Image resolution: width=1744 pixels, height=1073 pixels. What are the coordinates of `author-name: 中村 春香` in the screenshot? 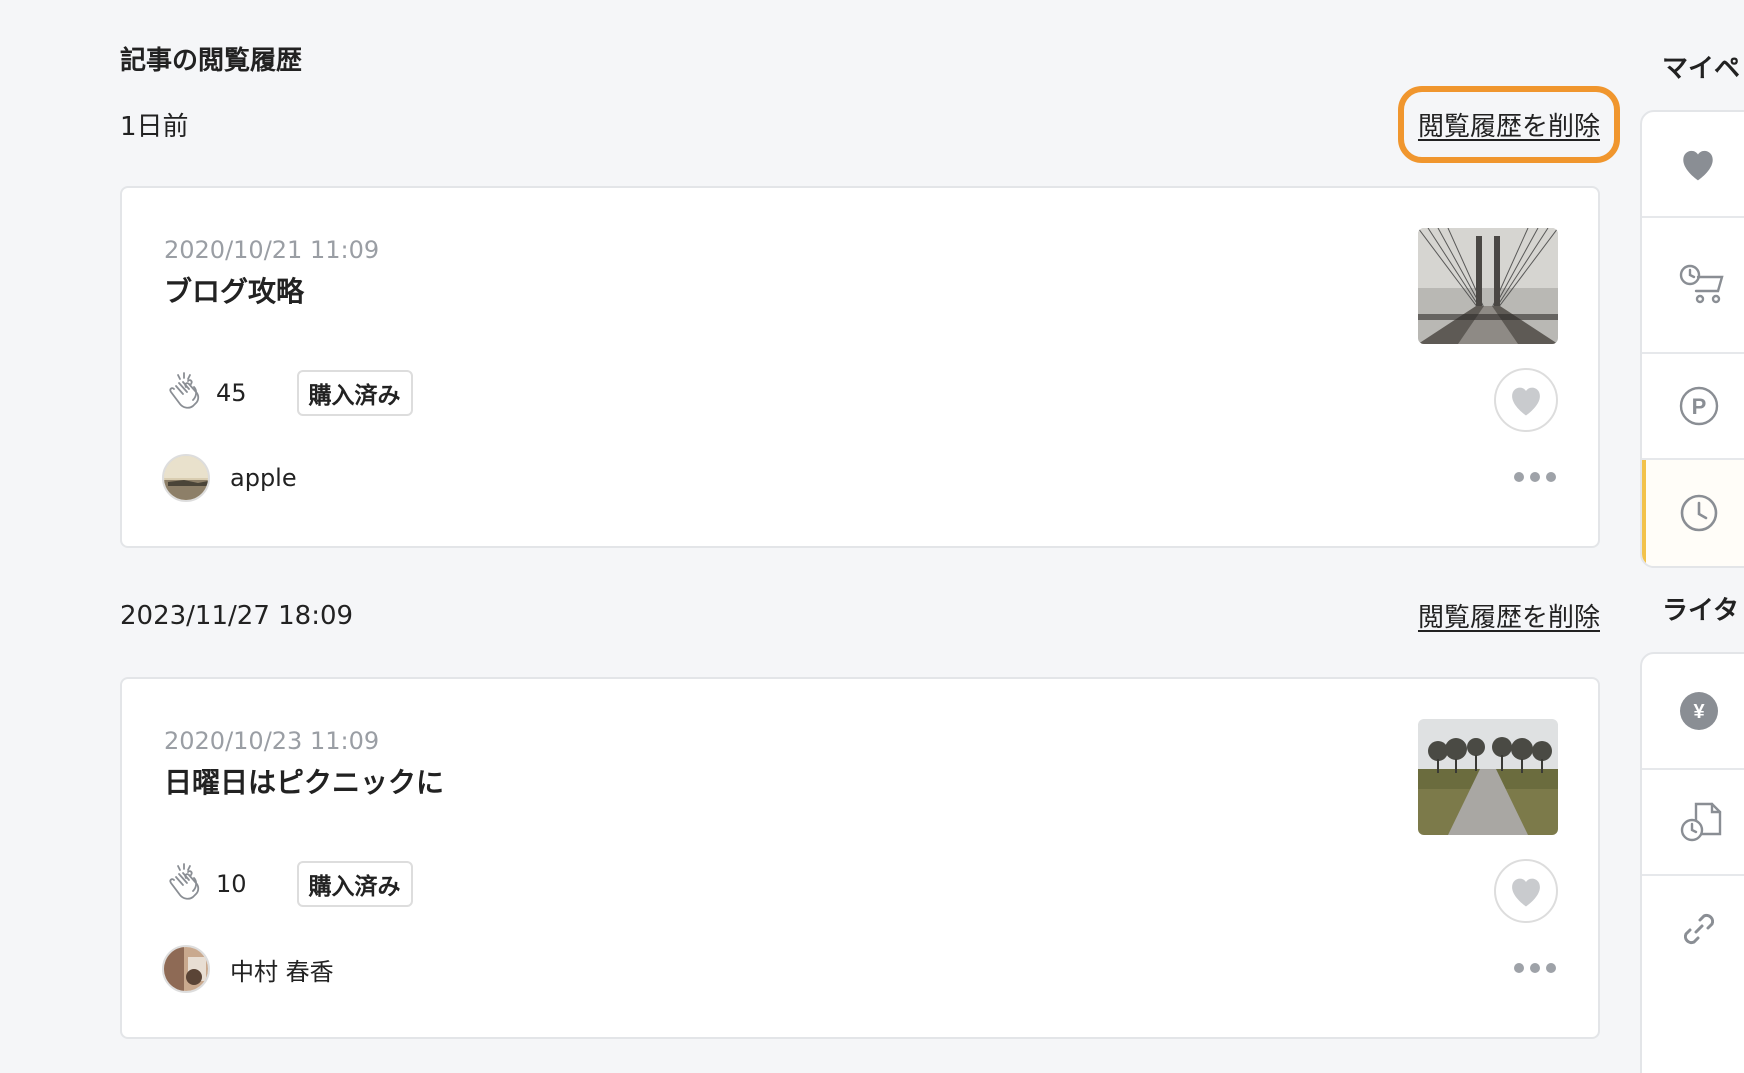 It's located at (282, 971).